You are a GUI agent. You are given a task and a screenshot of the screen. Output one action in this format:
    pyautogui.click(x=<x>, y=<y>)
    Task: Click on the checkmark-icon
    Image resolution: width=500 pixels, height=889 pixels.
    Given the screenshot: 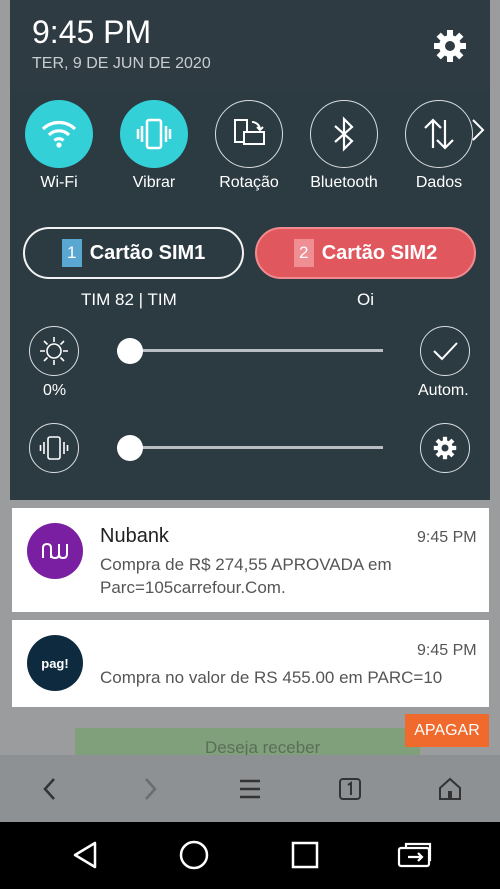 What is the action you would take?
    pyautogui.click(x=445, y=351)
    